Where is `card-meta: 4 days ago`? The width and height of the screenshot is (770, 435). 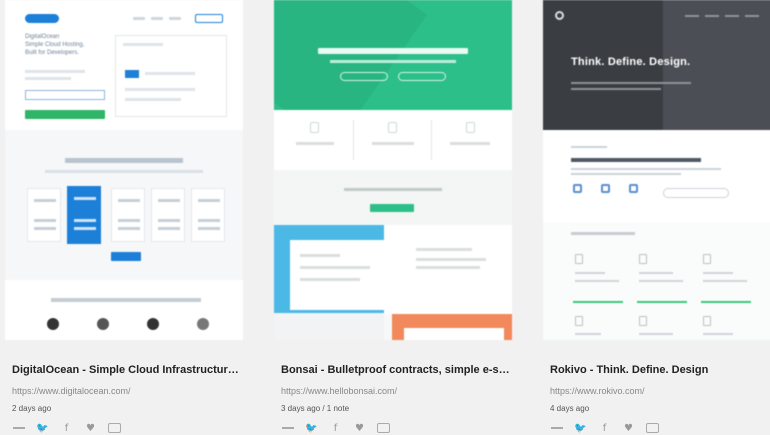
card-meta: 4 days ago is located at coordinates (570, 408).